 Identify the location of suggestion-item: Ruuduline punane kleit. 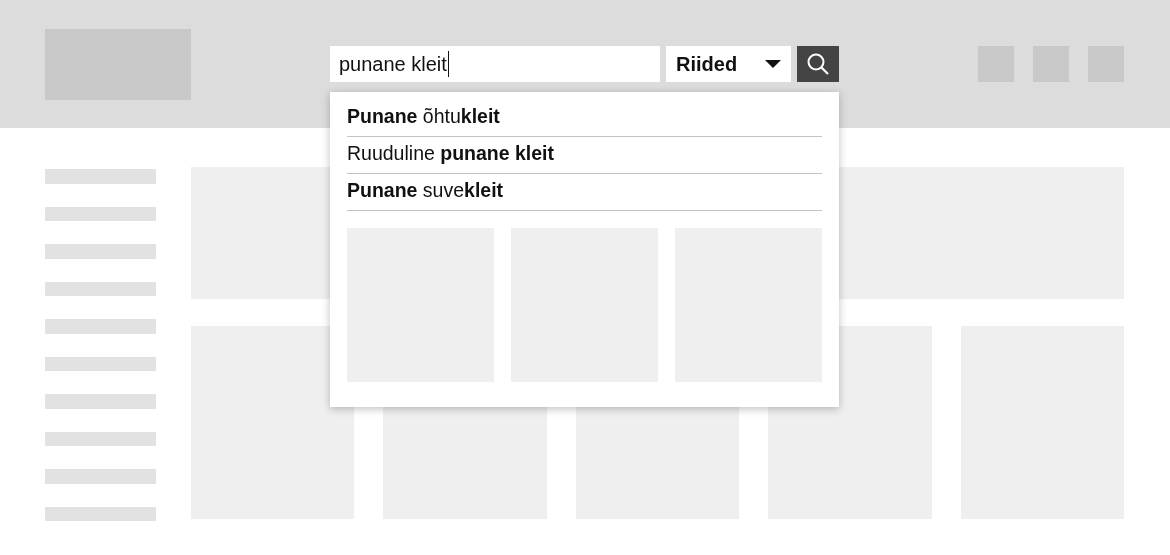
(584, 155).